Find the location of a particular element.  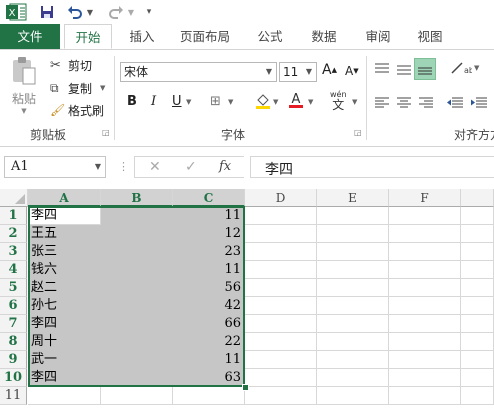

redo-icon is located at coordinates (116, 12).